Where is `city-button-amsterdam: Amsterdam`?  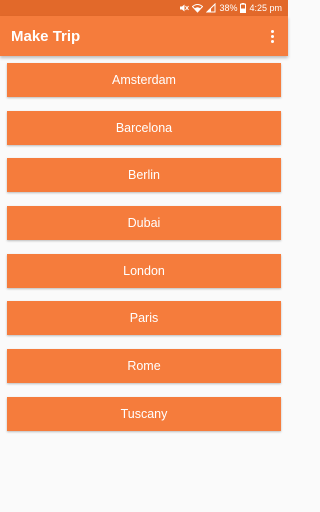 city-button-amsterdam: Amsterdam is located at coordinates (144, 80).